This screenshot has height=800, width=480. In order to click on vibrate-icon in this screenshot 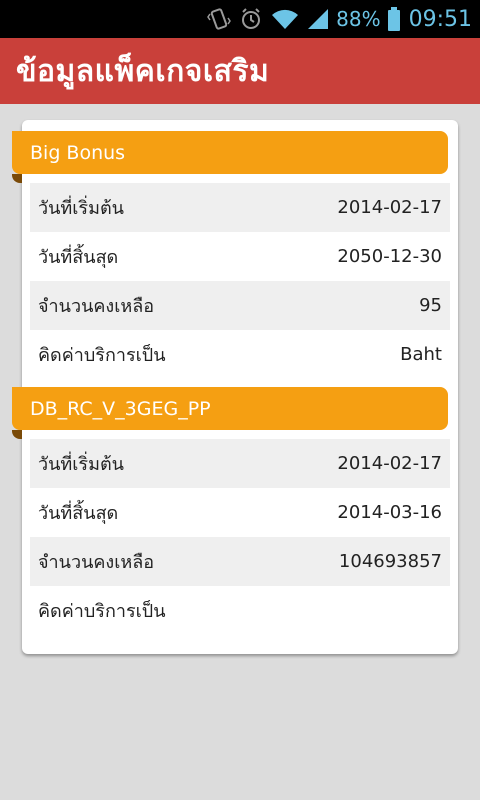, I will do `click(219, 19)`.